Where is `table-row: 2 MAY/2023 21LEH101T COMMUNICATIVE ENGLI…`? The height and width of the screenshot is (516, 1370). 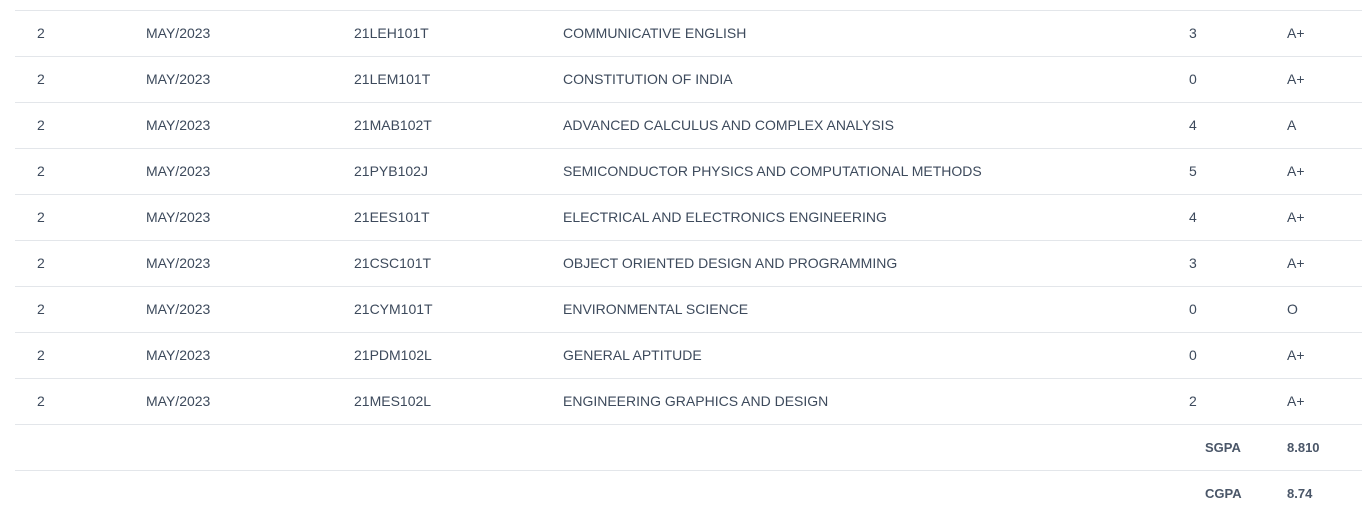
table-row: 2 MAY/2023 21LEH101T COMMUNICATIVE ENGLI… is located at coordinates (688, 34).